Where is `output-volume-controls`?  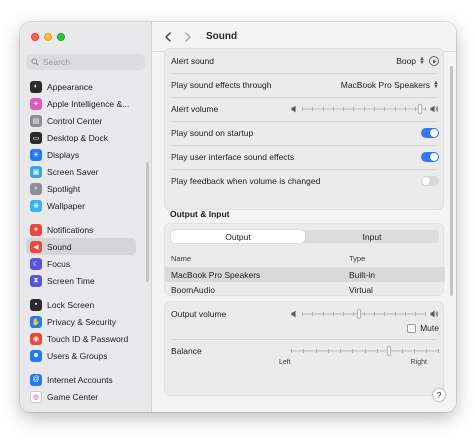
output-volume-controls is located at coordinates (365, 314).